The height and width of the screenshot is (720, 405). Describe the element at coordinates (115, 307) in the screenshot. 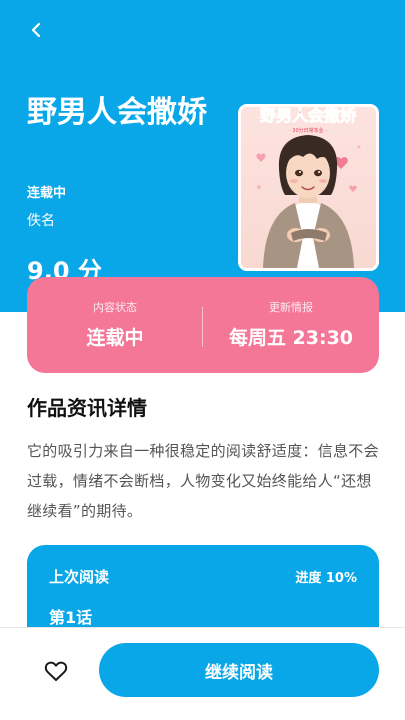

I see `content-status-label: 内容状态` at that location.